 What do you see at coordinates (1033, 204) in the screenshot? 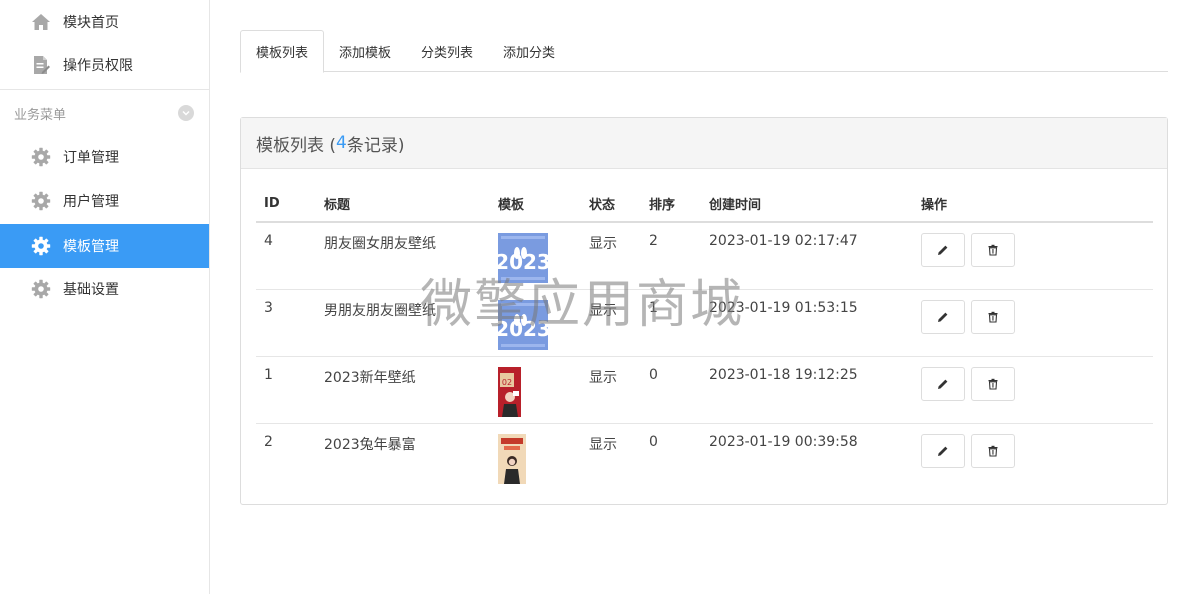
I see `column-header-actions: 操作` at bounding box center [1033, 204].